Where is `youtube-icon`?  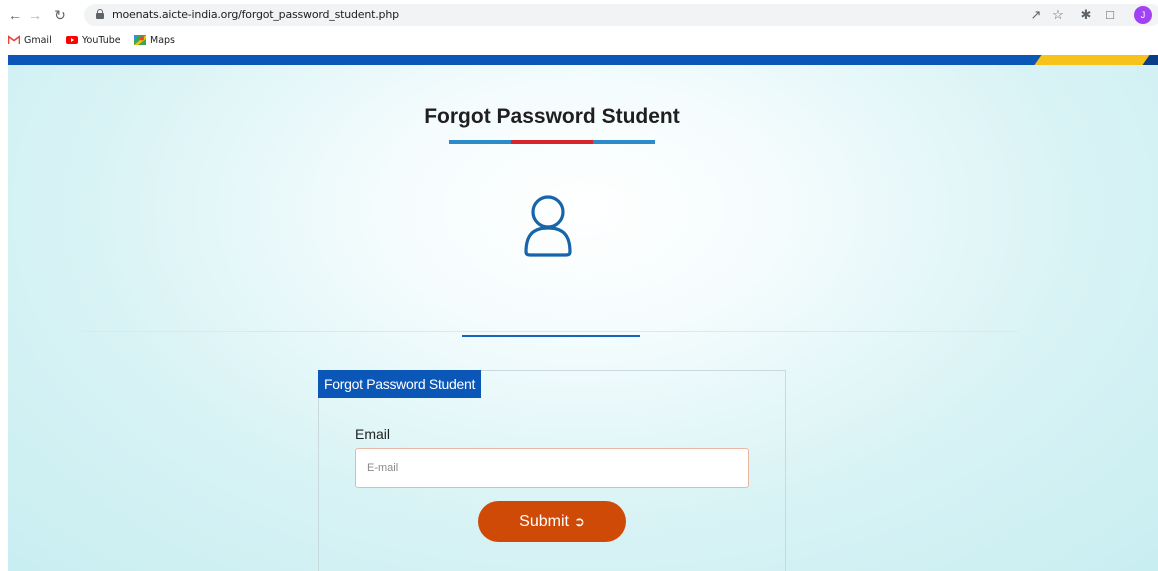 youtube-icon is located at coordinates (72, 39).